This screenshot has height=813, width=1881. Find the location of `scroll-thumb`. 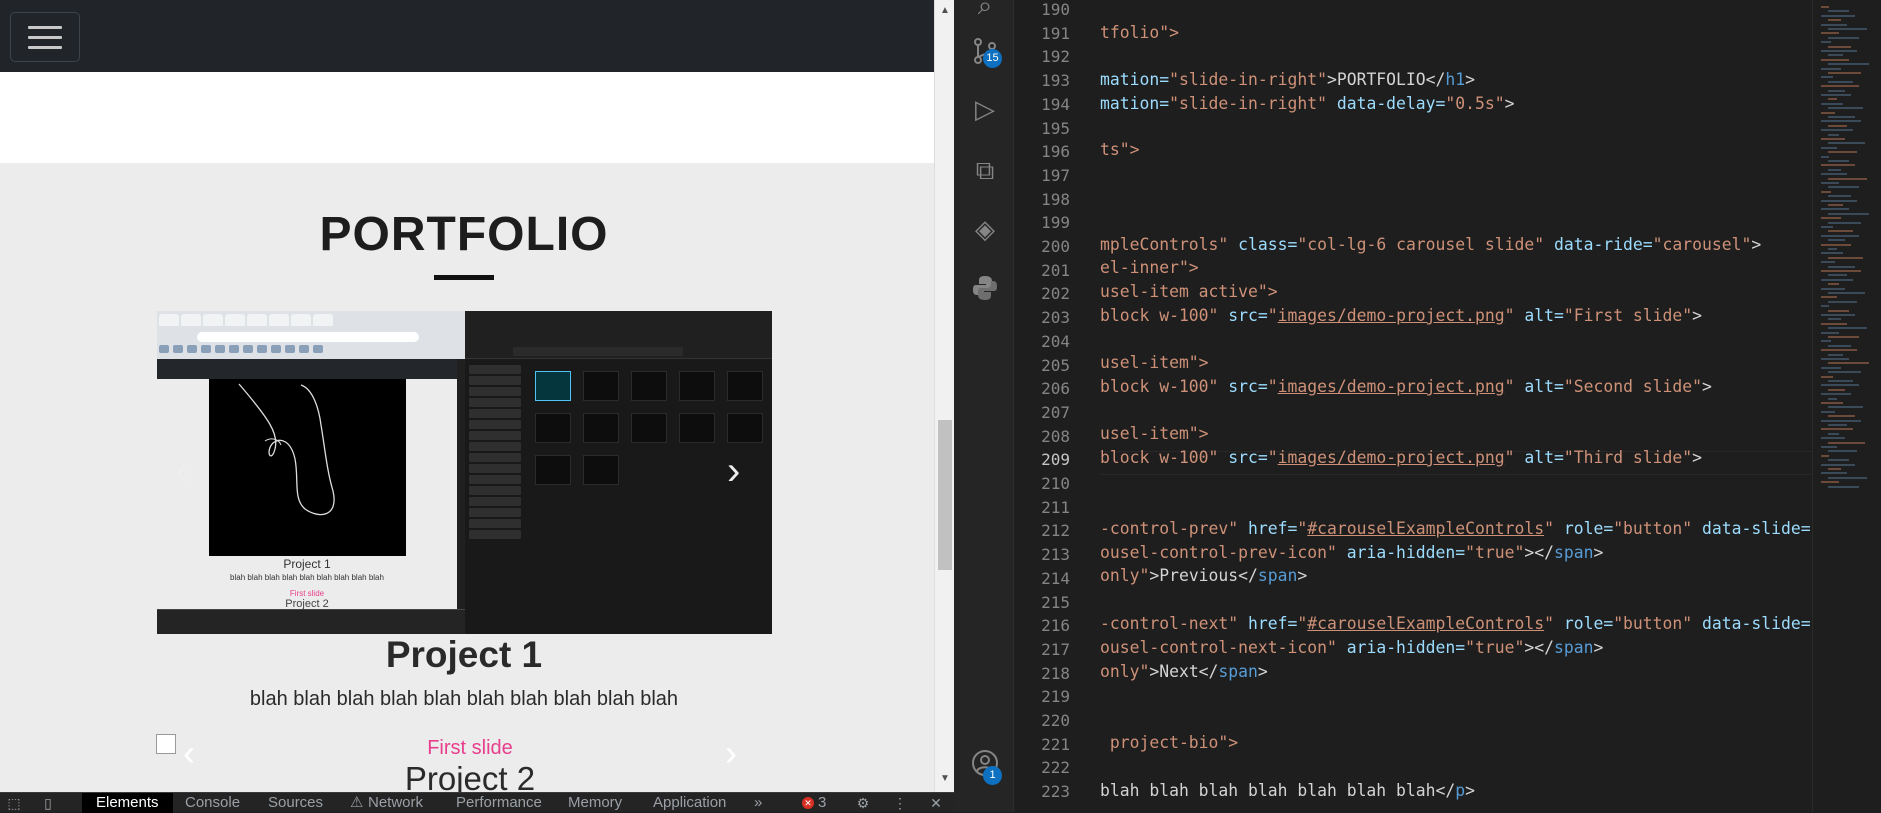

scroll-thumb is located at coordinates (945, 495).